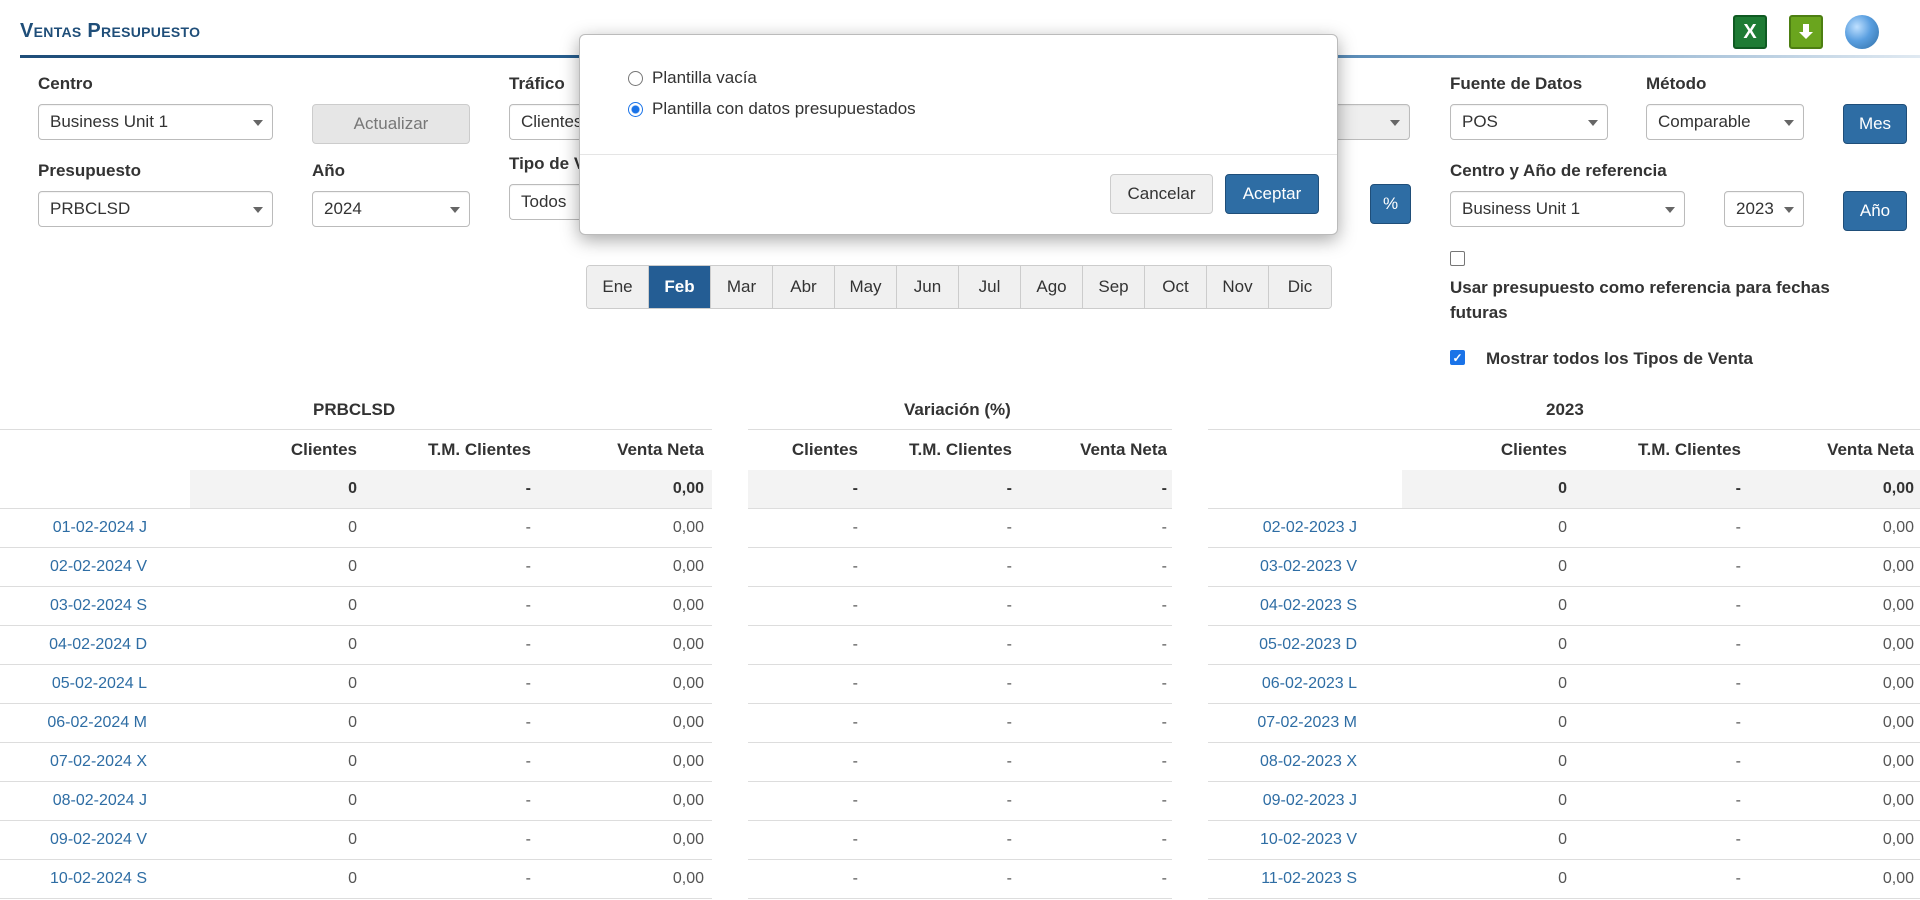 Image resolution: width=1920 pixels, height=900 pixels. Describe the element at coordinates (1300, 287) in the screenshot. I see `month-dic: Dic` at that location.